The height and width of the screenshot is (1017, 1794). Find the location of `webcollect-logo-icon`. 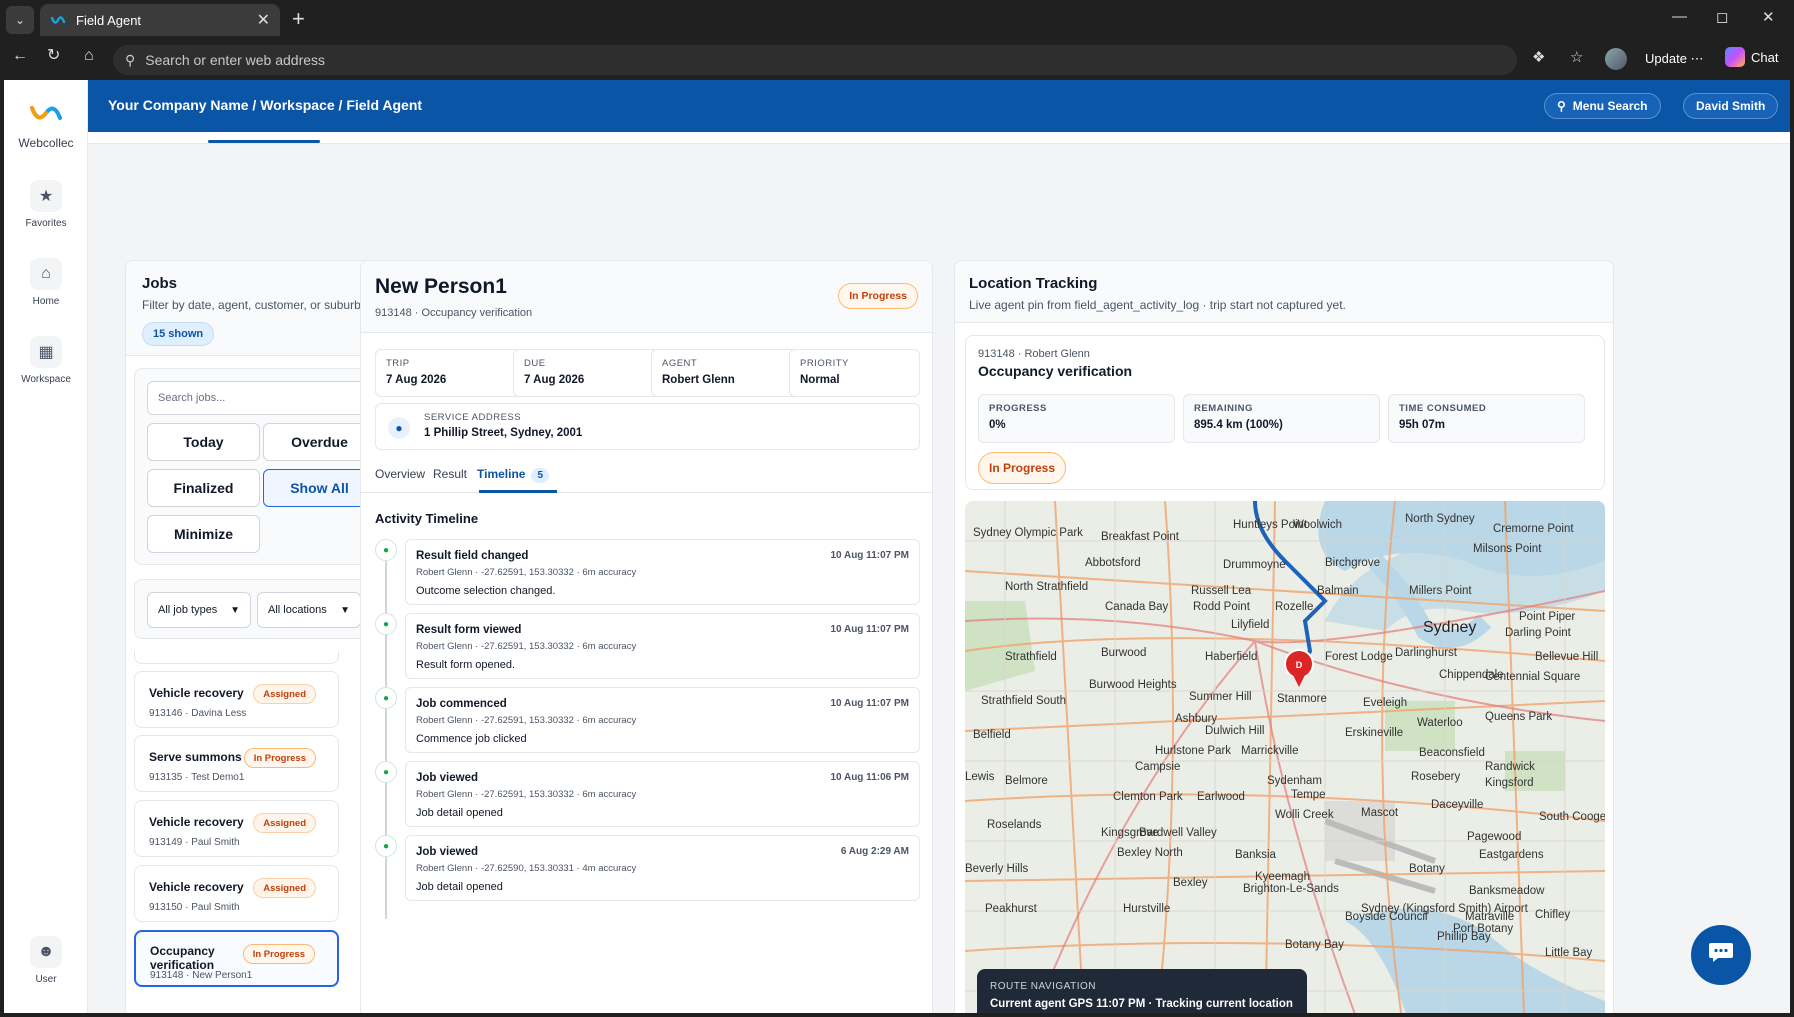

webcollect-logo-icon is located at coordinates (46, 116).